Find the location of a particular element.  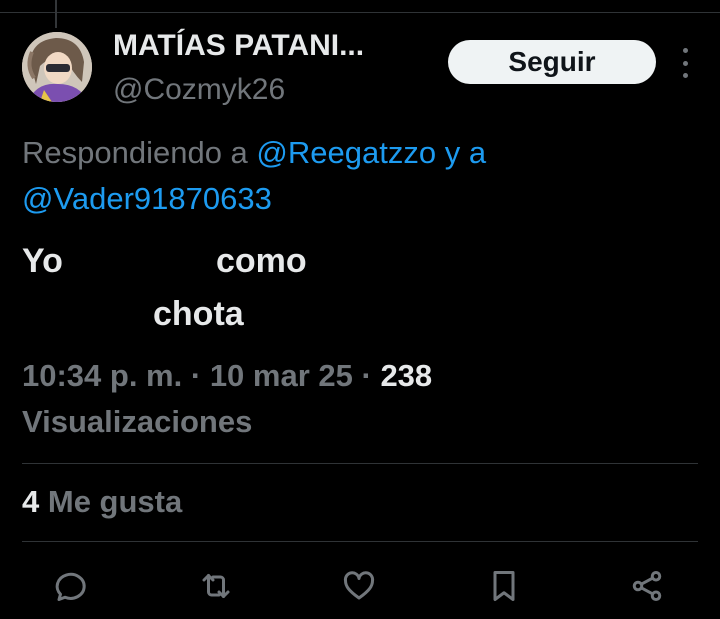

bookmark-icon is located at coordinates (504, 586).